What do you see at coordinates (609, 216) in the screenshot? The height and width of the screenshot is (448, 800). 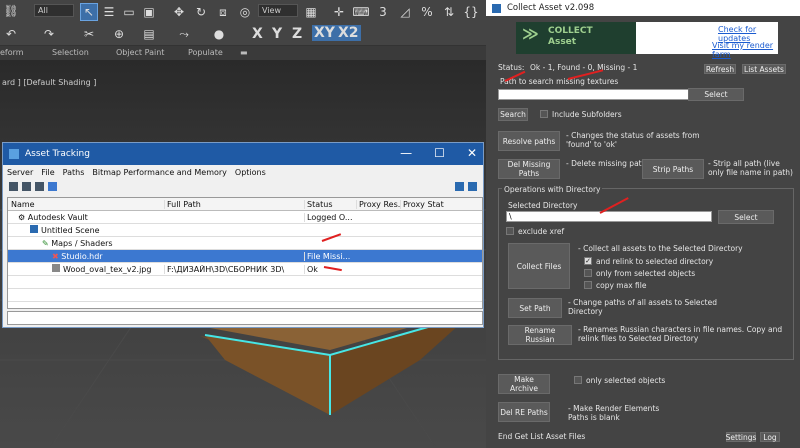 I see `selected-directory-input: \` at bounding box center [609, 216].